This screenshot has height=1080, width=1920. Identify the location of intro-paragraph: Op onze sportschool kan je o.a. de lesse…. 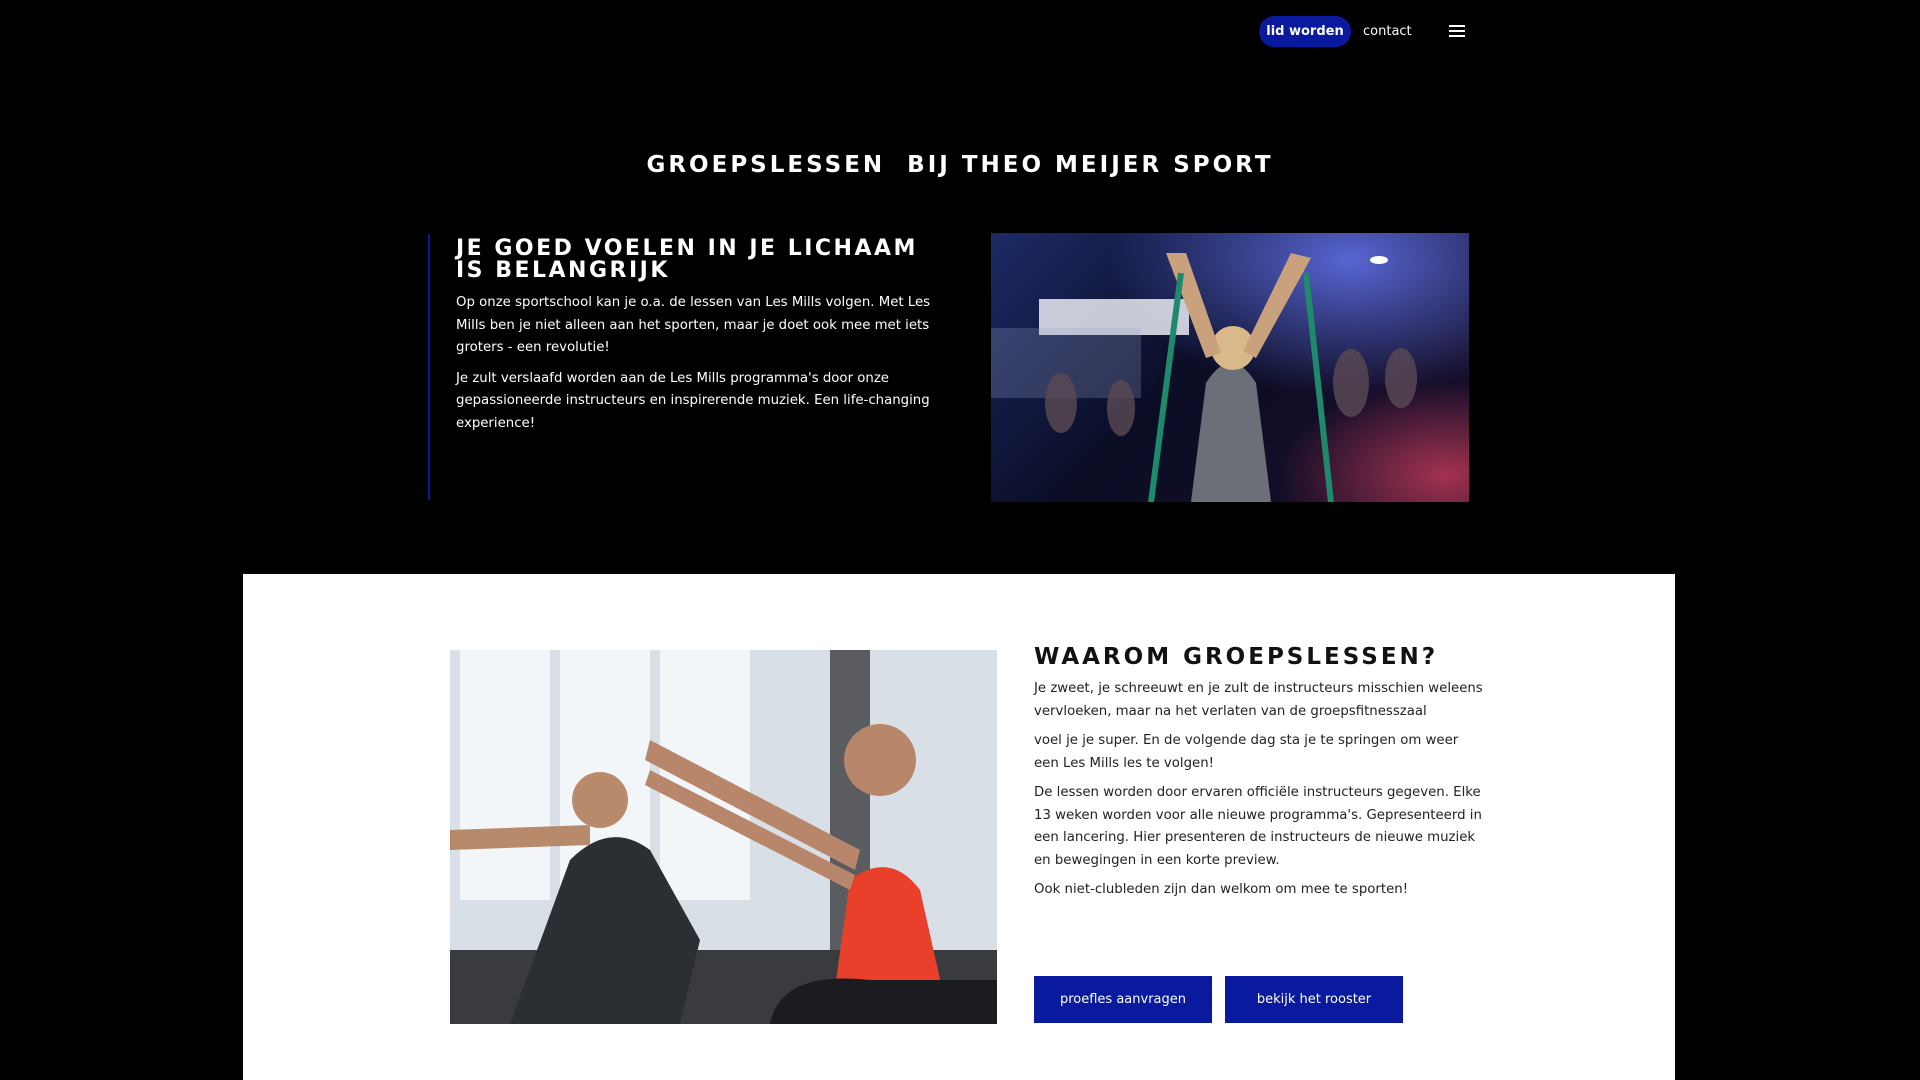
(693, 325).